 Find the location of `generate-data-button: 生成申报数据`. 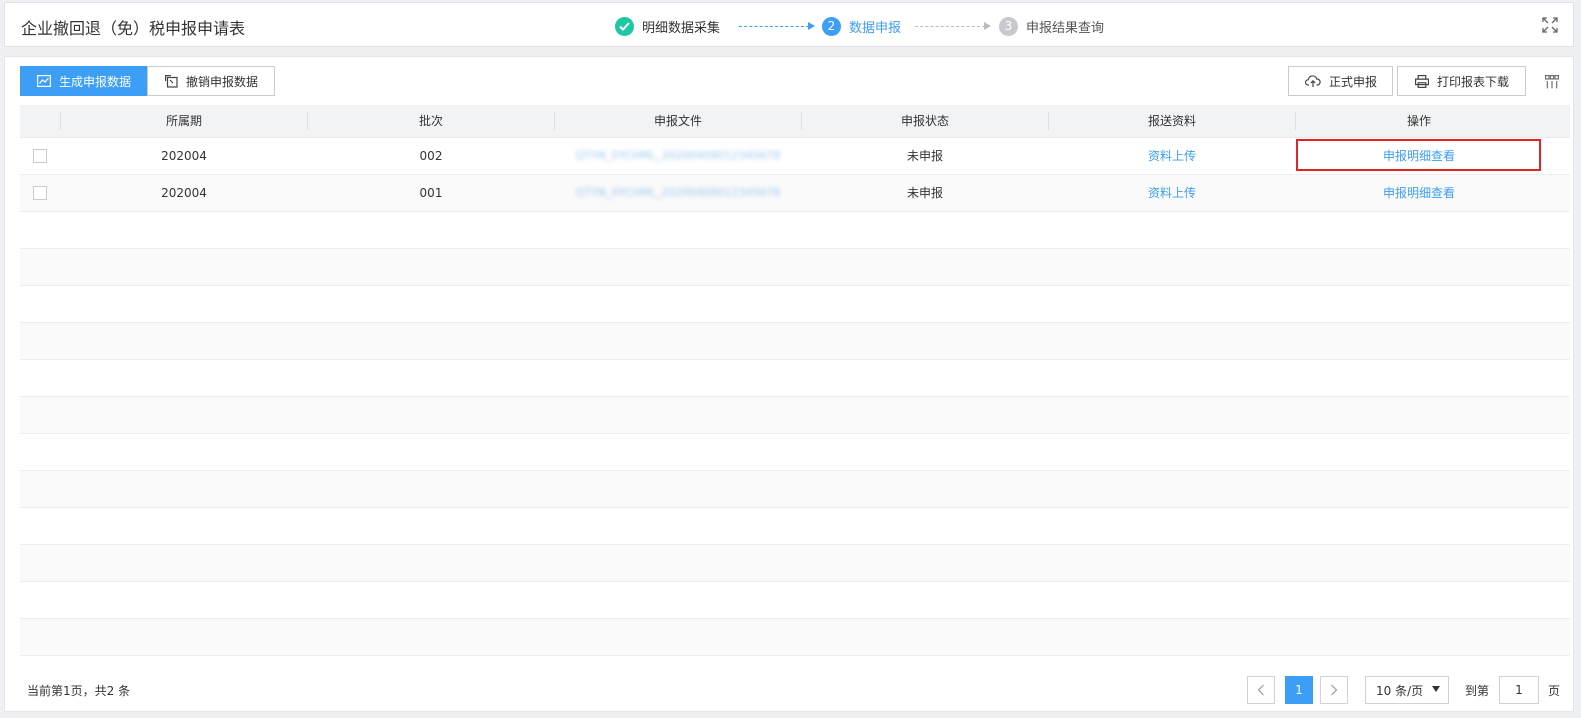

generate-data-button: 生成申报数据 is located at coordinates (84, 81).